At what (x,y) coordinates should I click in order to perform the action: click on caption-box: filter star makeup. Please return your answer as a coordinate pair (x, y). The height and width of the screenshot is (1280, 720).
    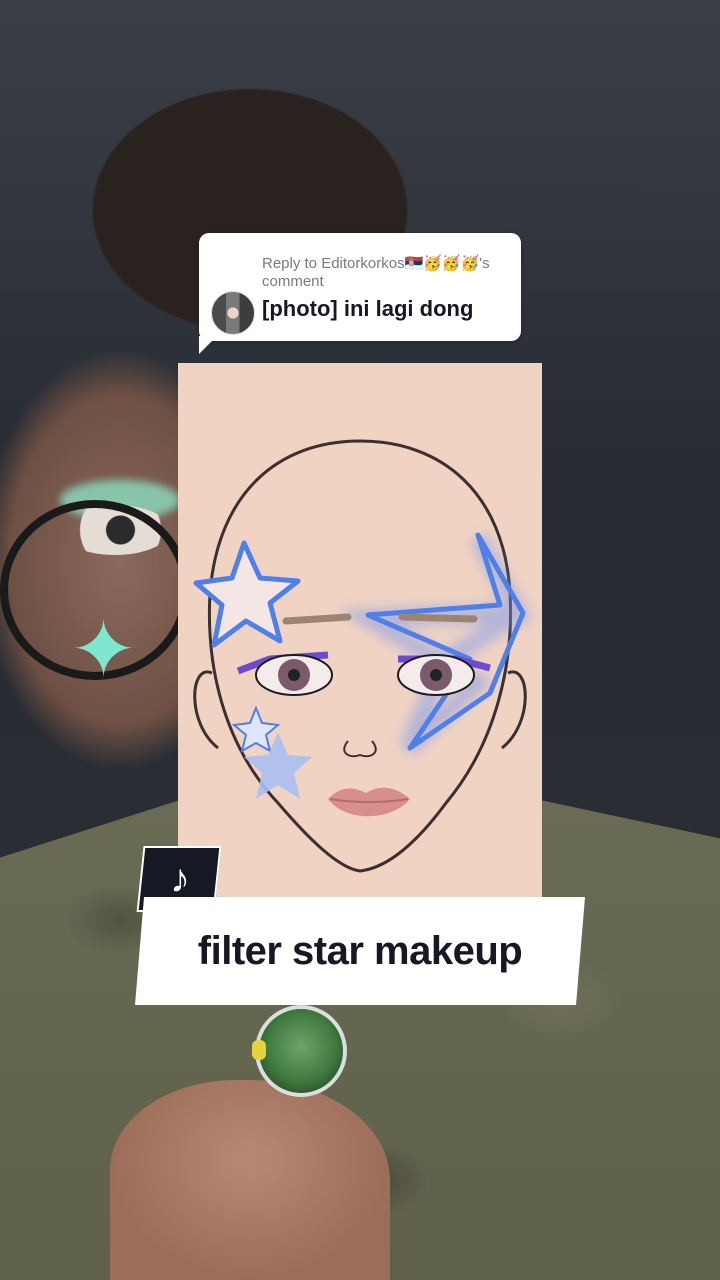
    Looking at the image, I should click on (360, 951).